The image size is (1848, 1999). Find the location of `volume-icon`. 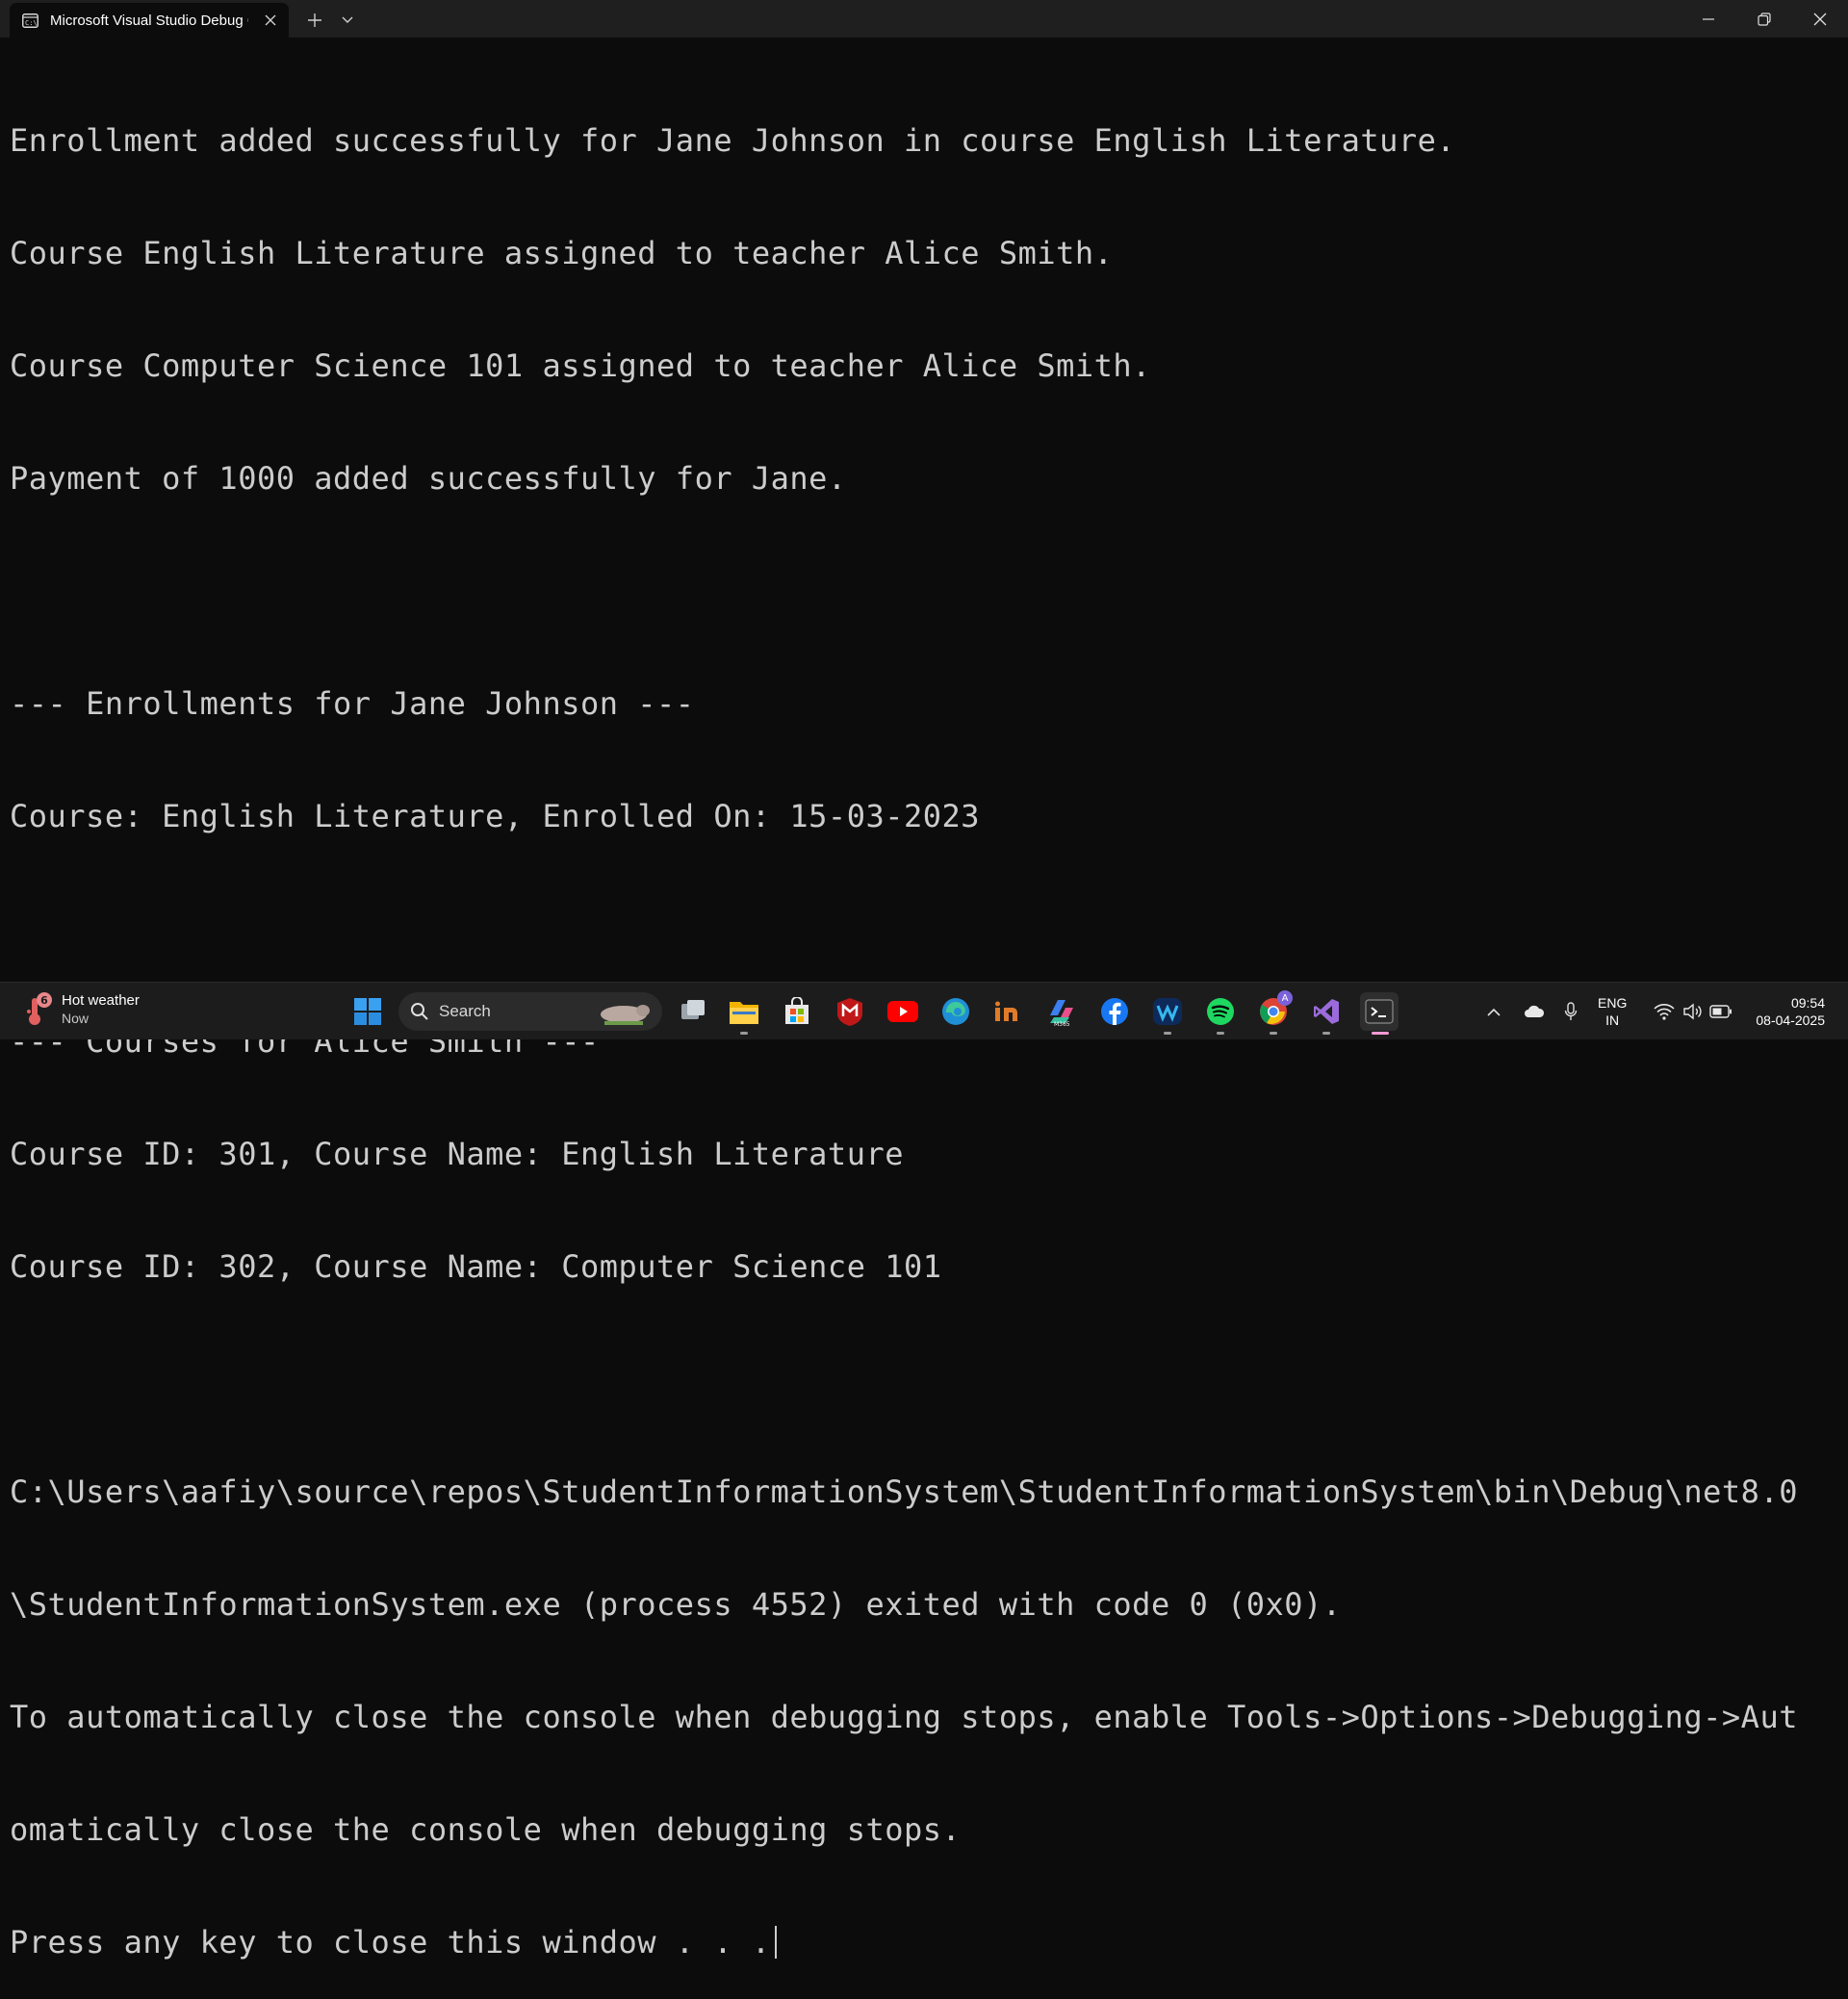

volume-icon is located at coordinates (1692, 1011).